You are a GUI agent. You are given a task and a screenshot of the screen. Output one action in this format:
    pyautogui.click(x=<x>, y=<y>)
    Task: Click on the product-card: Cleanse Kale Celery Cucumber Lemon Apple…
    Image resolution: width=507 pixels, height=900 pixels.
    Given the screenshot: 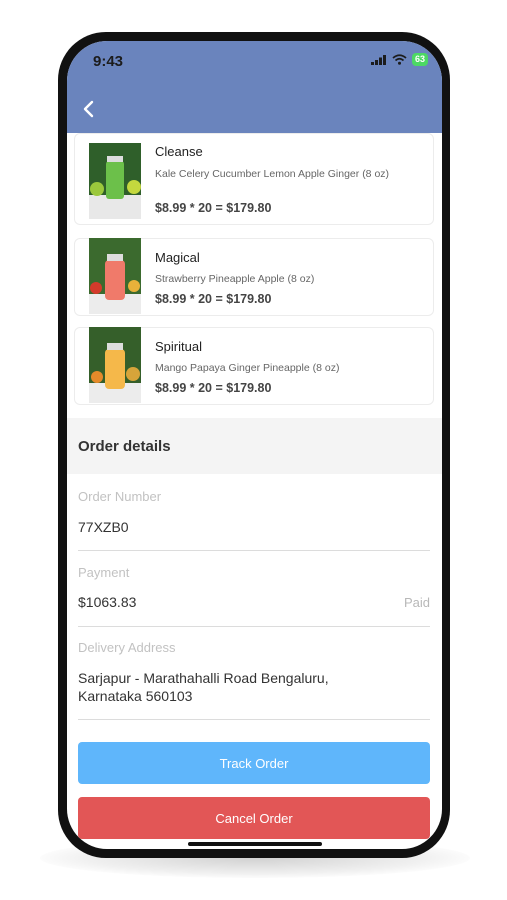 What is the action you would take?
    pyautogui.click(x=254, y=179)
    